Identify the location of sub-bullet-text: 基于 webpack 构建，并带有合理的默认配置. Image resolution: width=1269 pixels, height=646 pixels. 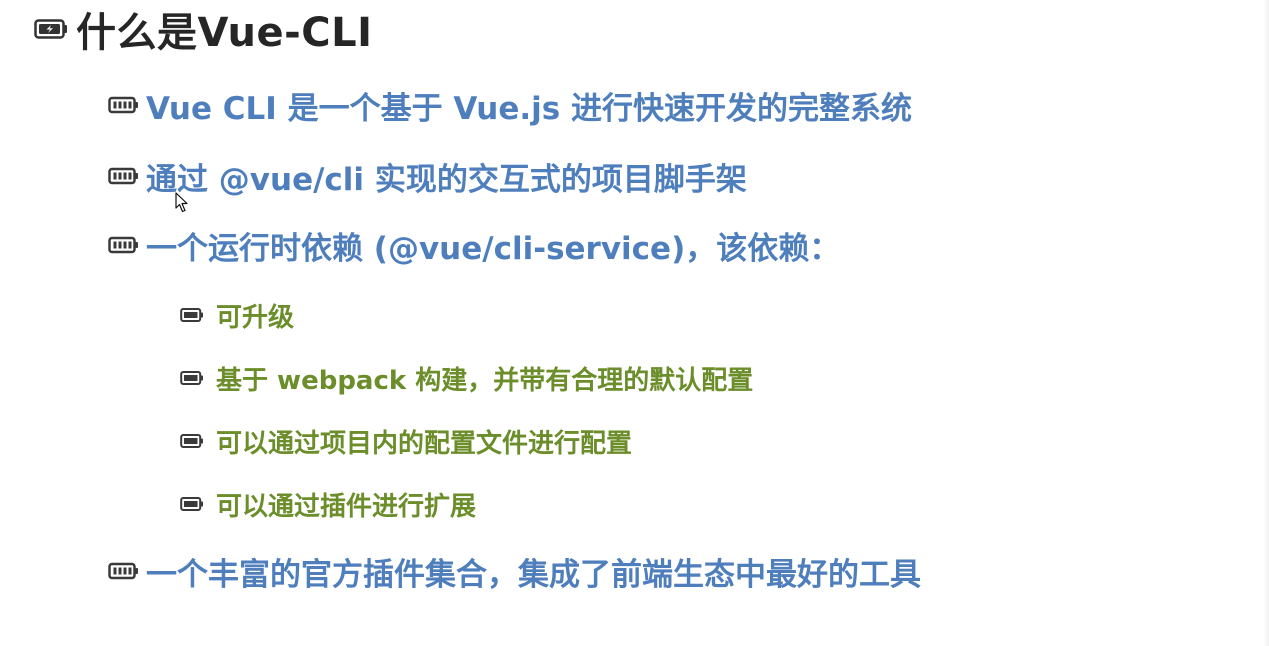
(485, 380).